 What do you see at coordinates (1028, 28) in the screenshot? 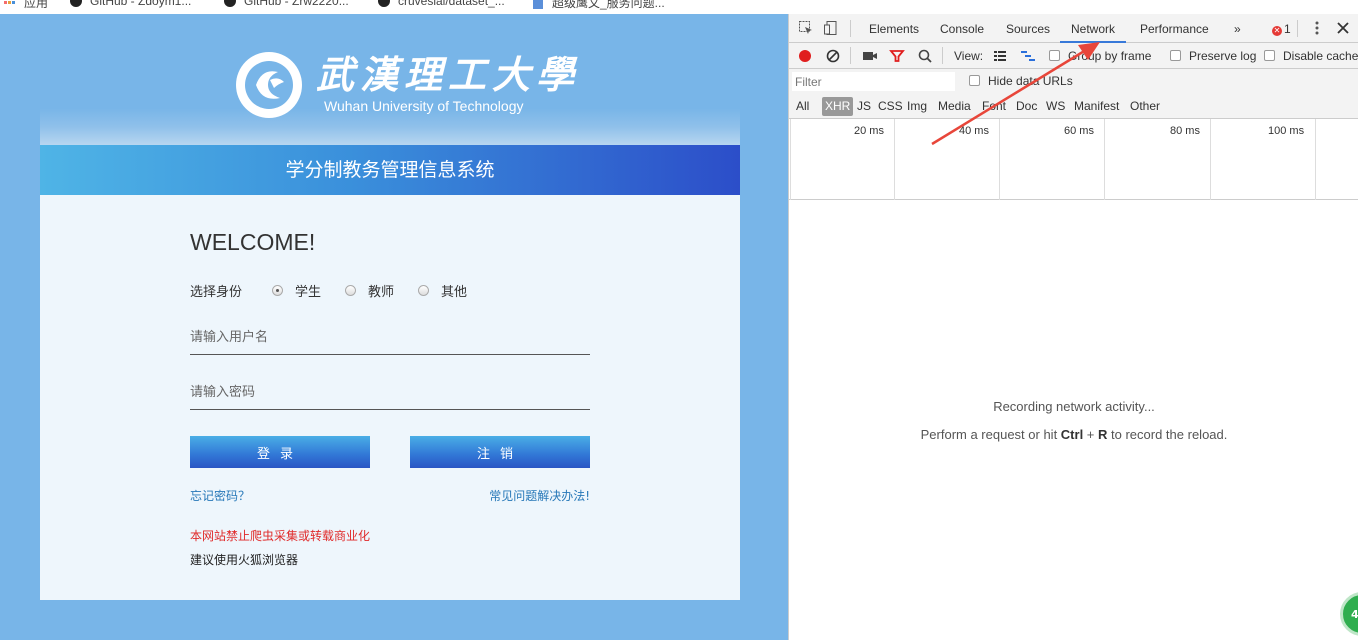
I see `tab-sources: Sources` at bounding box center [1028, 28].